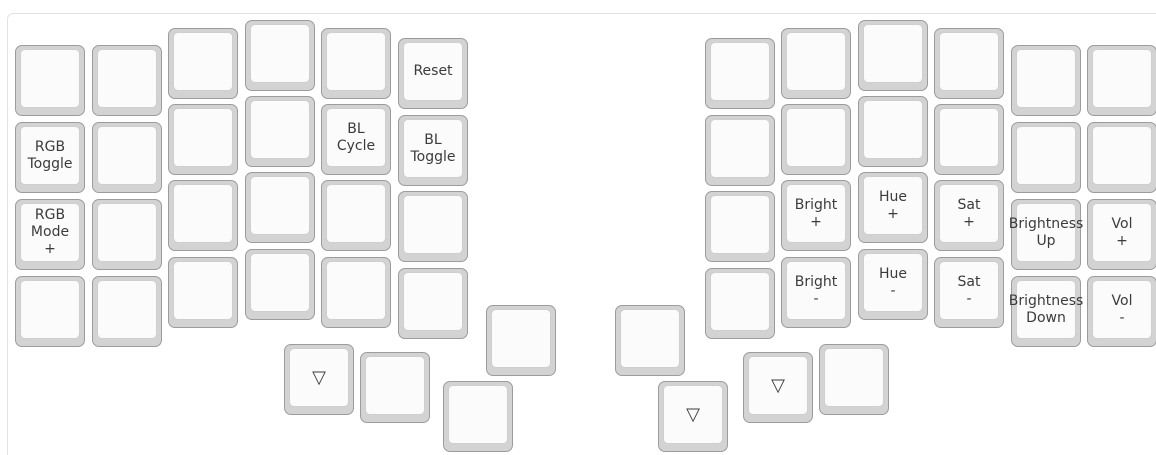 Image resolution: width=1156 pixels, height=455 pixels. I want to click on key-r02, so click(893, 55).